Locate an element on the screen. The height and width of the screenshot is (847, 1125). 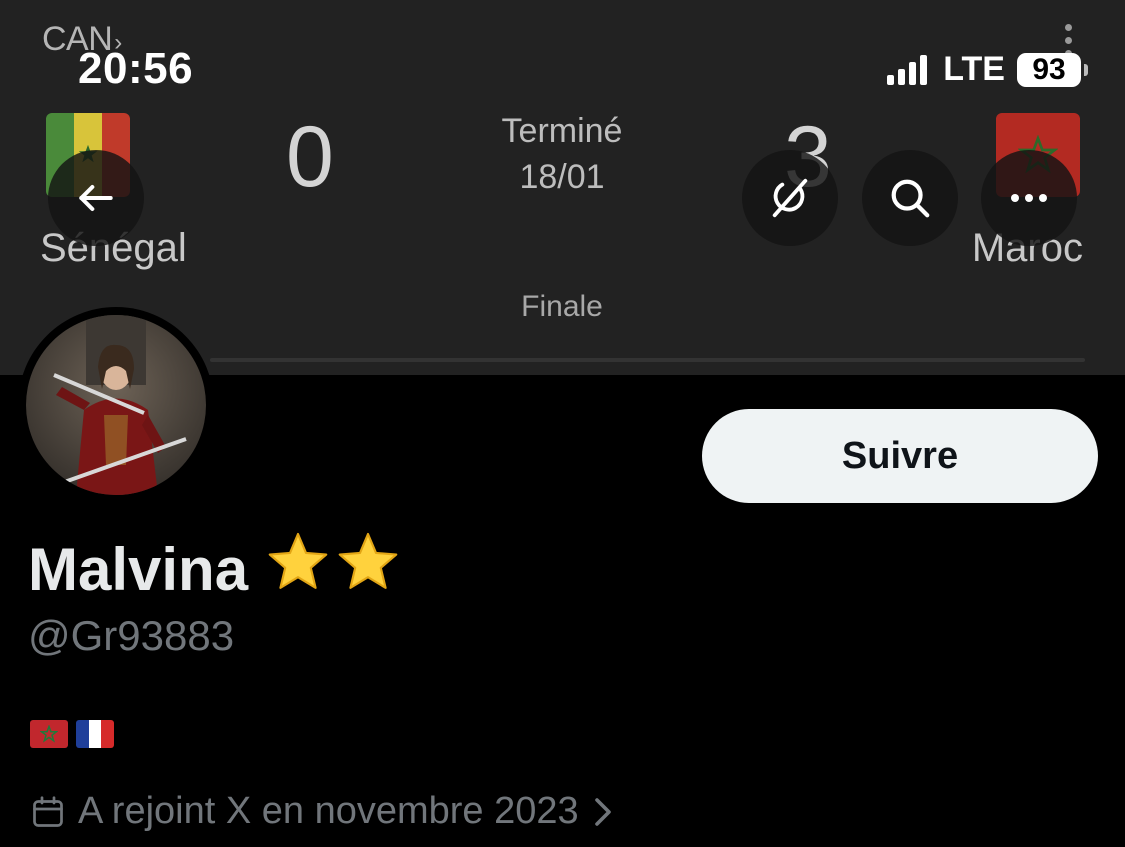
signal-strength-icon is located at coordinates (909, 69).